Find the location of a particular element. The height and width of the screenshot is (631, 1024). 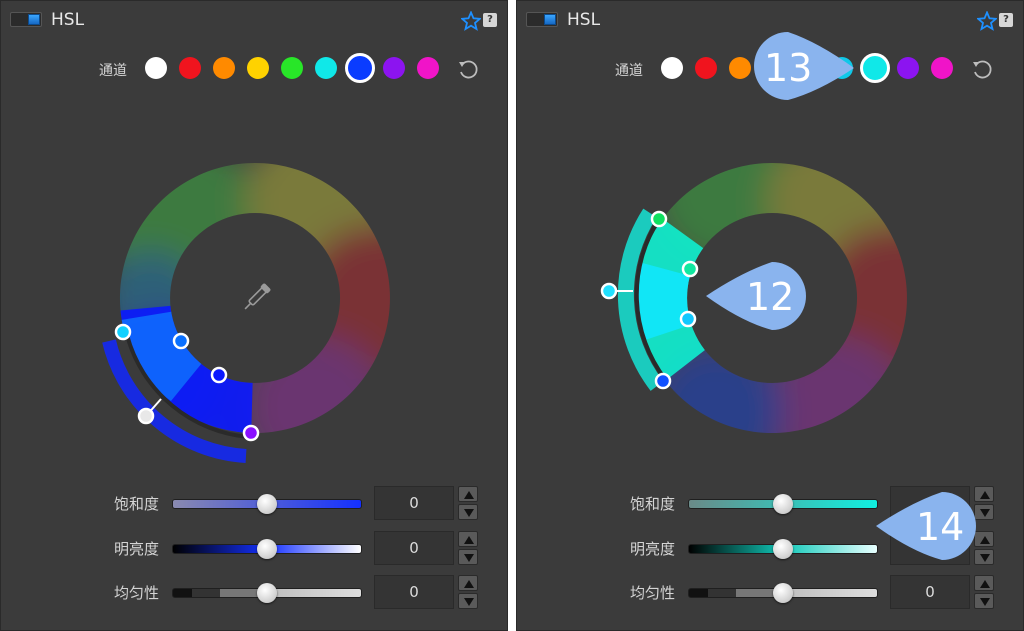

range-handle-inner-left is located at coordinates (181, 341).